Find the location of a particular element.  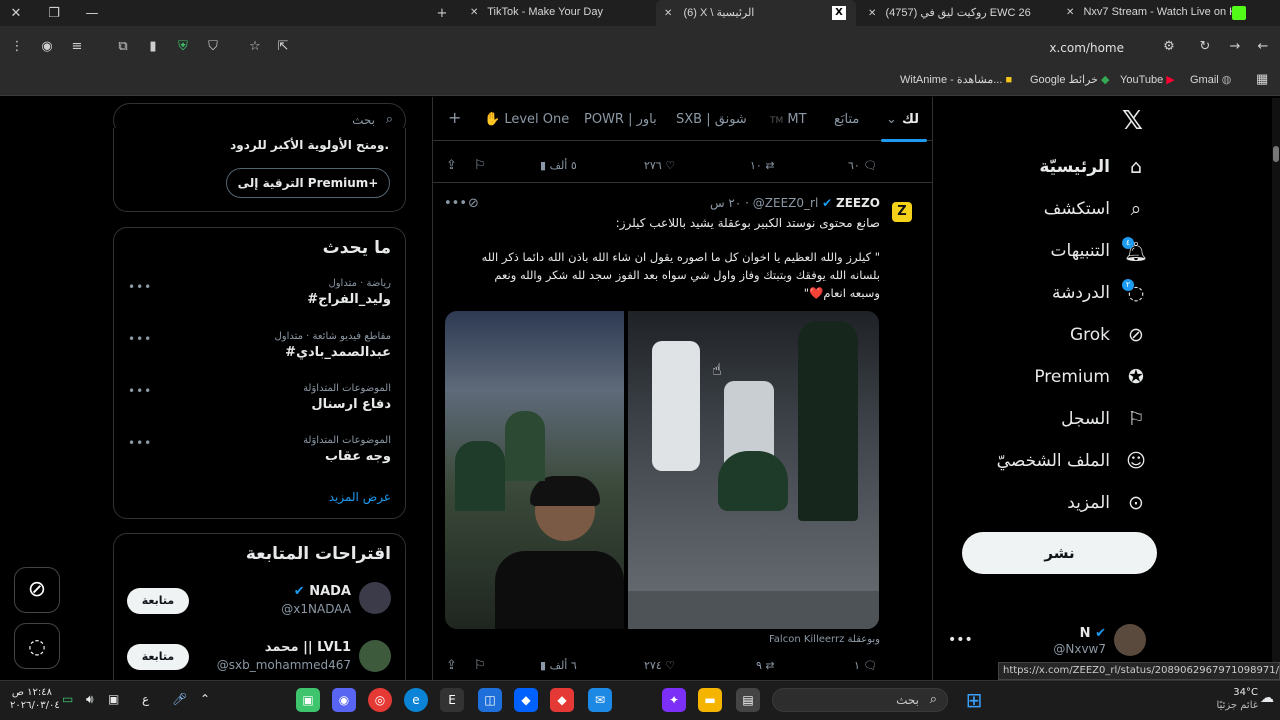

upgrade-premium-button: الترقية إلى Premium+ is located at coordinates (308, 183).